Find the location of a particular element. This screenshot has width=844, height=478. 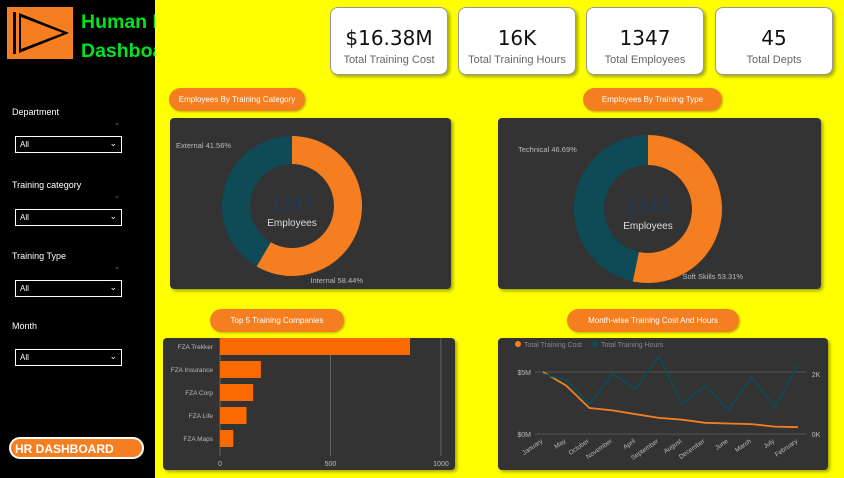

month-filter-label: Month is located at coordinates (25, 326).